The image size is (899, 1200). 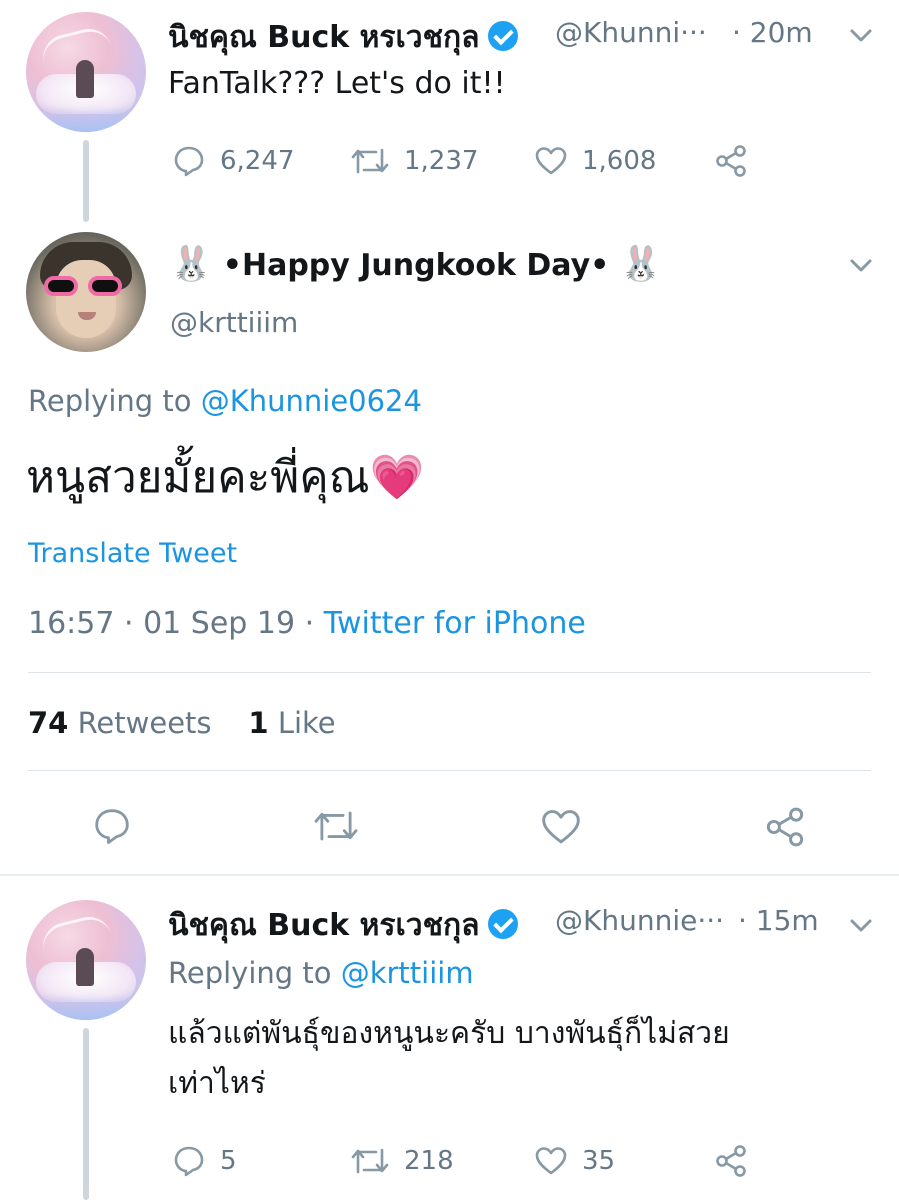 I want to click on replying-to-handle: @krttiiim, so click(x=407, y=973).